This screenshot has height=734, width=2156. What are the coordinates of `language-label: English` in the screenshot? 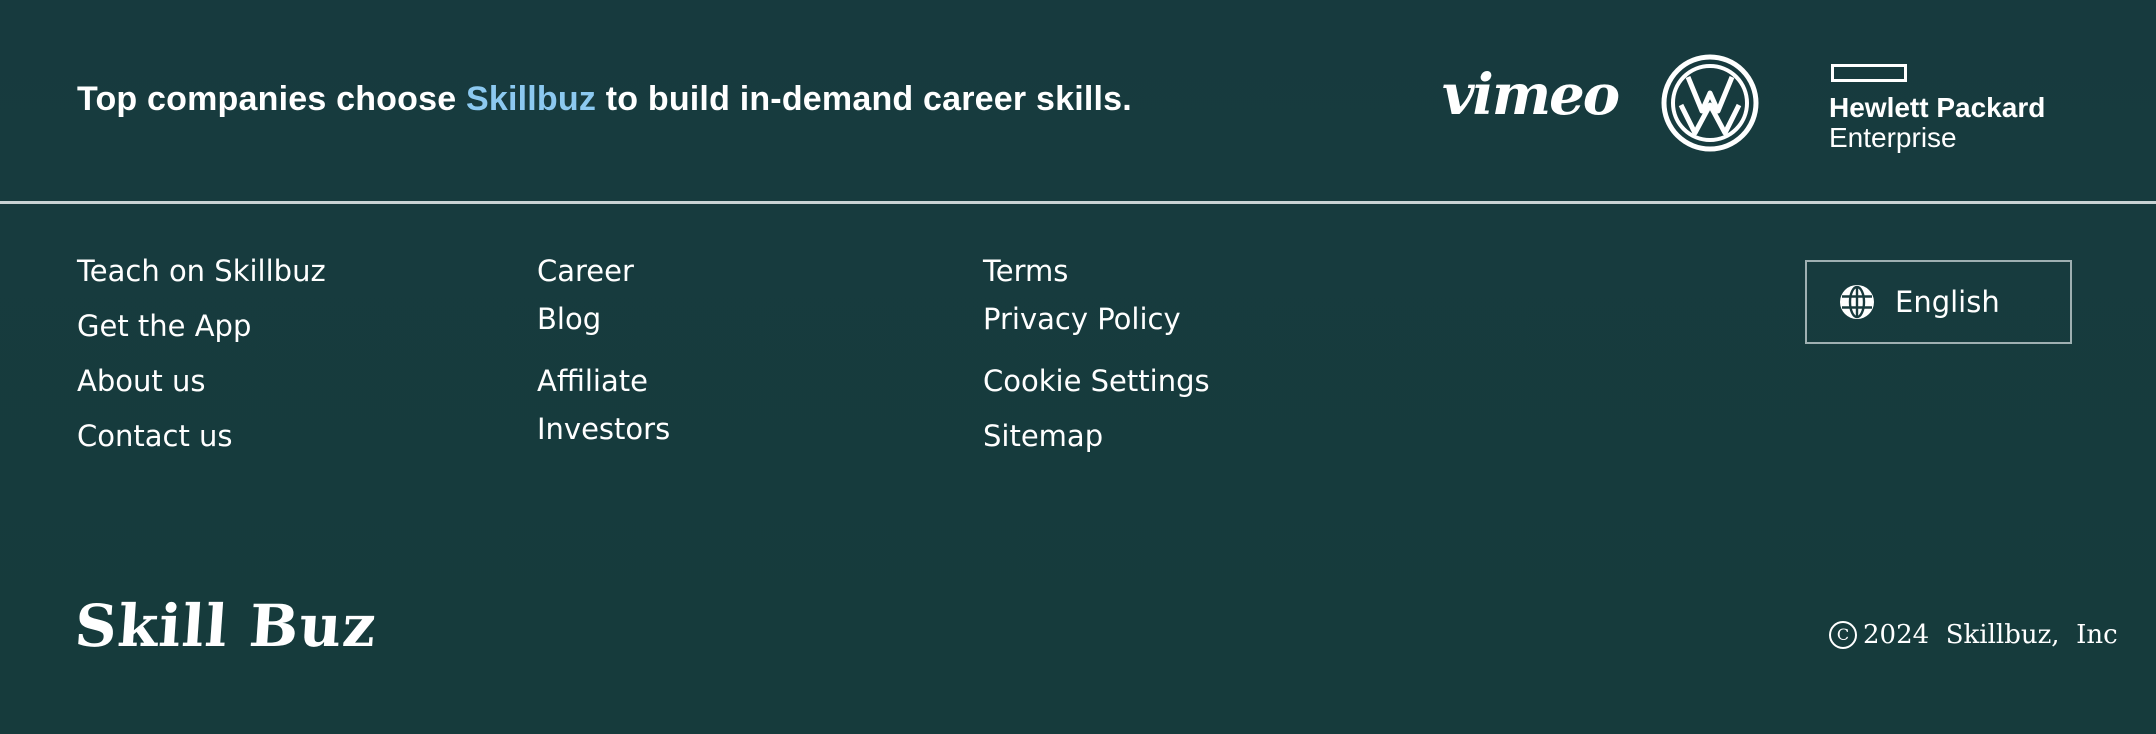 It's located at (1947, 302).